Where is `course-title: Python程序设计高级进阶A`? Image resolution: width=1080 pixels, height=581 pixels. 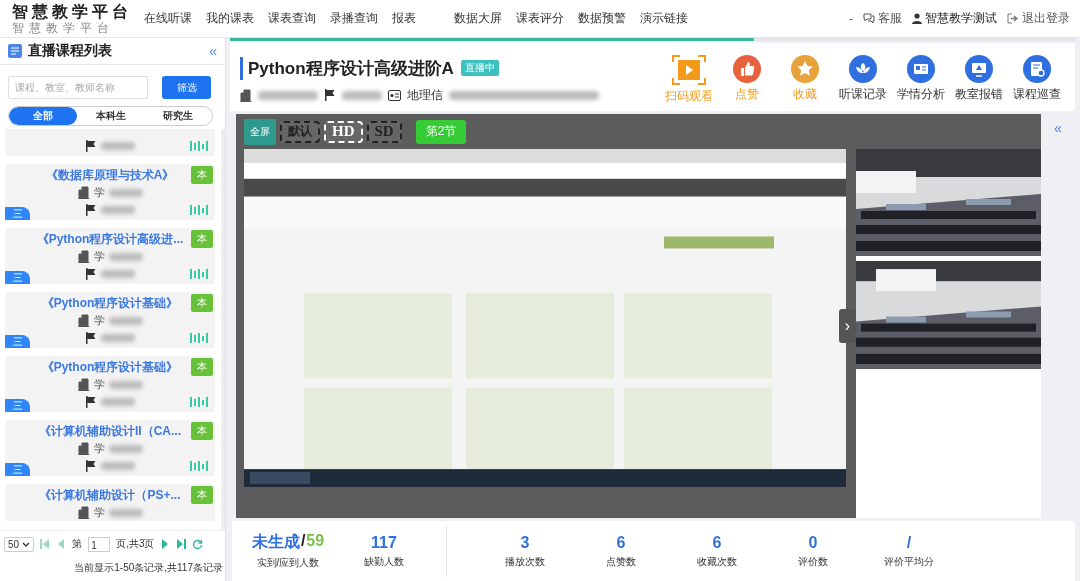
course-title: Python程序设计高级进阶A is located at coordinates (351, 68).